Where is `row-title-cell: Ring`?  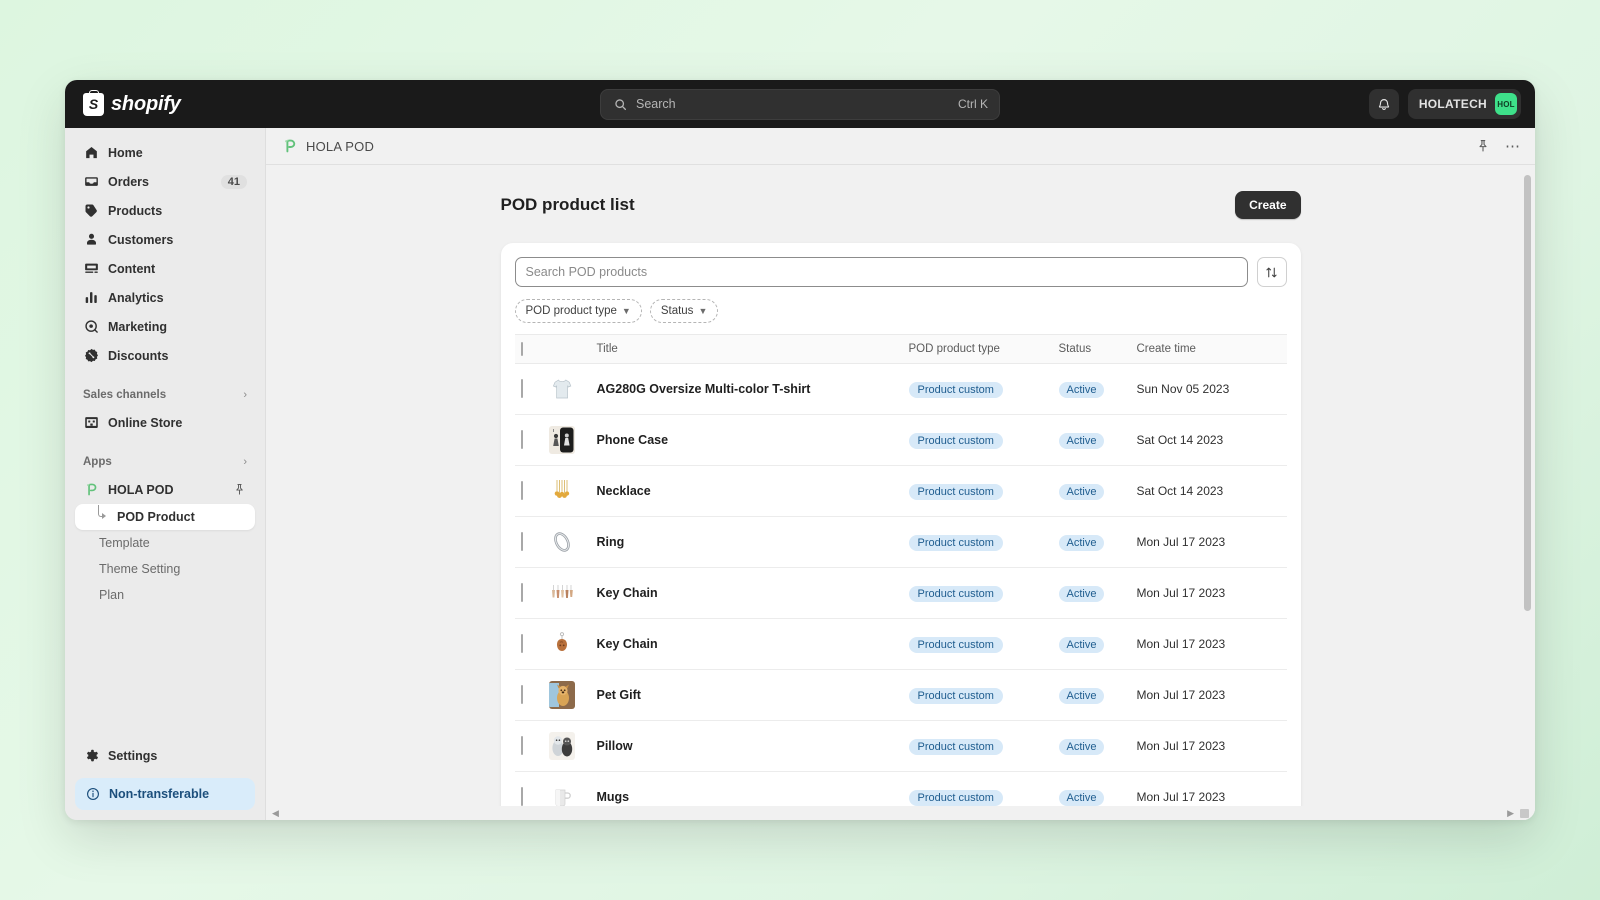
row-title-cell: Ring is located at coordinates (752, 542).